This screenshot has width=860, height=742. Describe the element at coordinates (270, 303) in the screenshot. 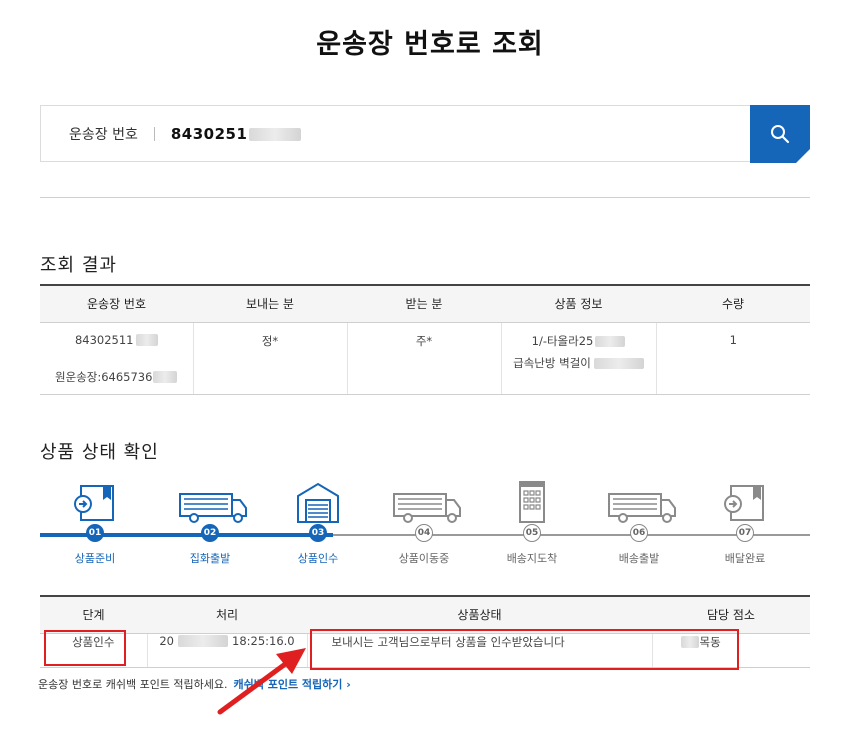

I see `column-header: 보내는 분` at that location.